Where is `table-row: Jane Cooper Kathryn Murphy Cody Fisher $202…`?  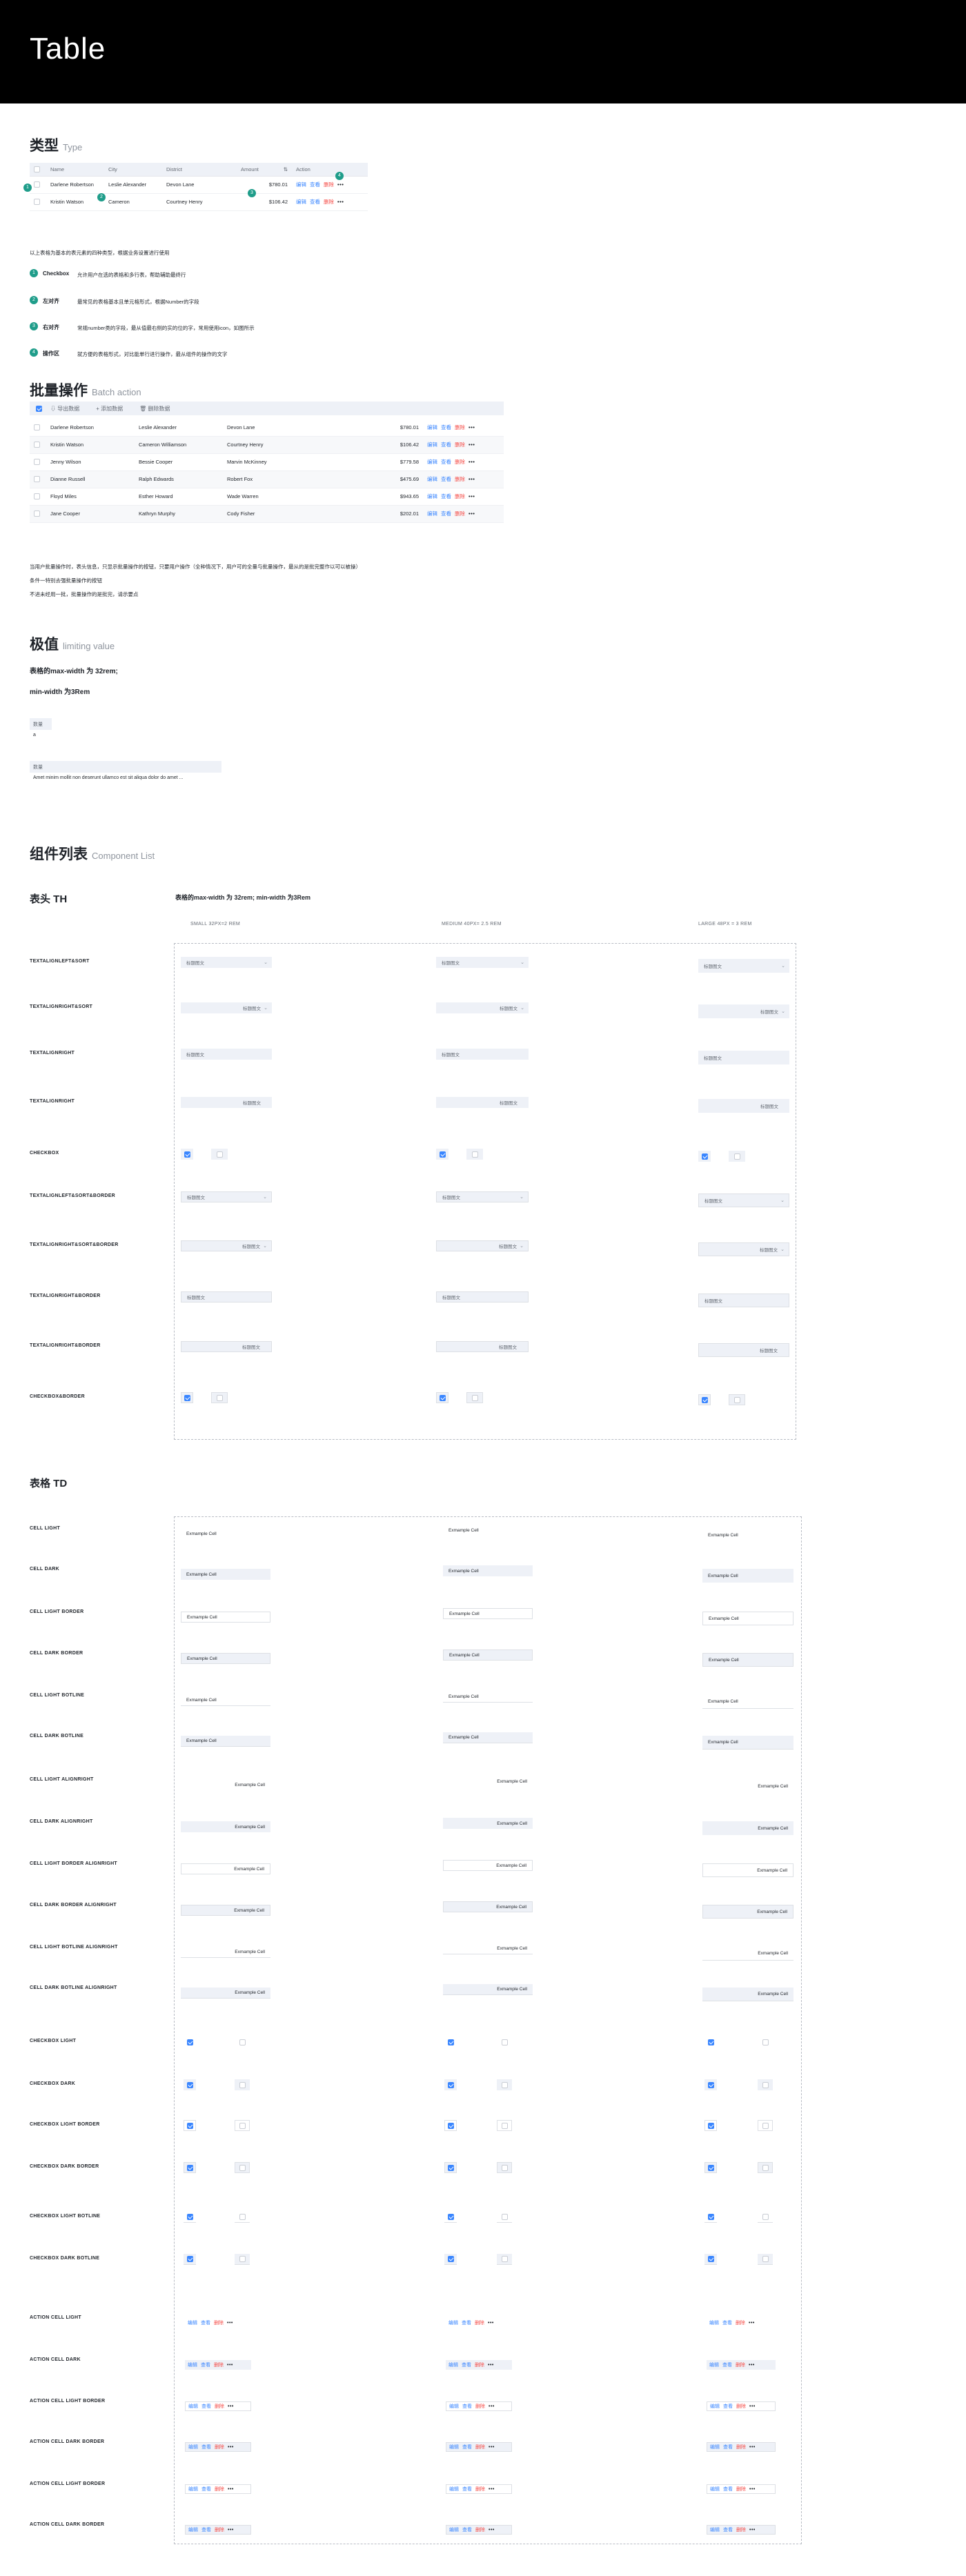
table-row: Jane Cooper Kathryn Murphy Cody Fisher $202… is located at coordinates (267, 514).